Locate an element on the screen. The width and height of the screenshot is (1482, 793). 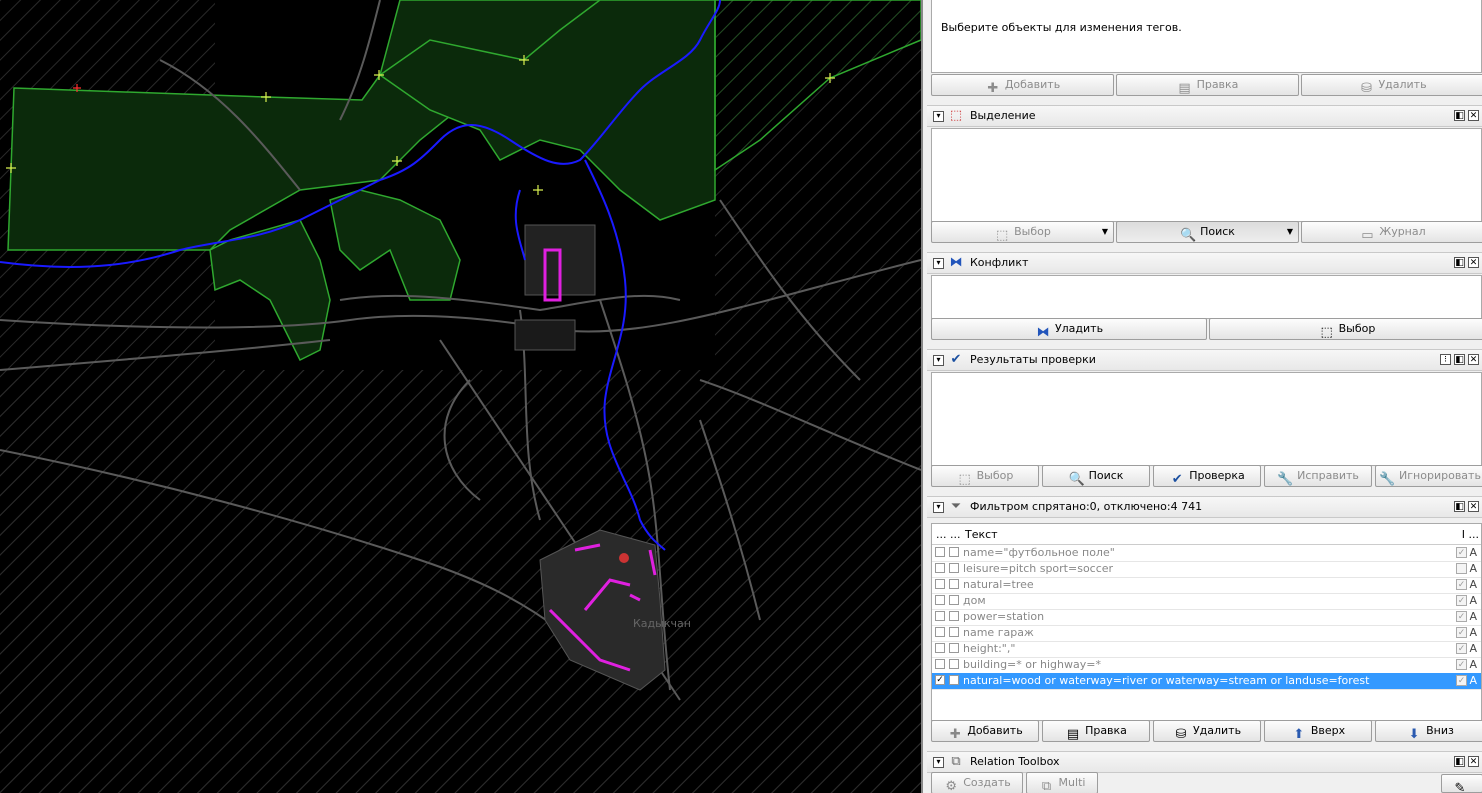
selection-panel-header: ▾ ⬚ Выделение ◧ ✕ is located at coordinates (1204, 116).